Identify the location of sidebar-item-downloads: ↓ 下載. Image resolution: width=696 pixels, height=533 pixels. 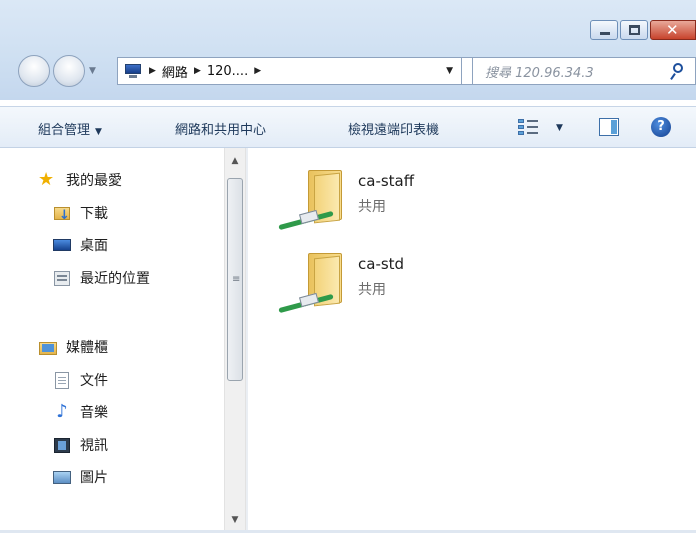
(80, 213).